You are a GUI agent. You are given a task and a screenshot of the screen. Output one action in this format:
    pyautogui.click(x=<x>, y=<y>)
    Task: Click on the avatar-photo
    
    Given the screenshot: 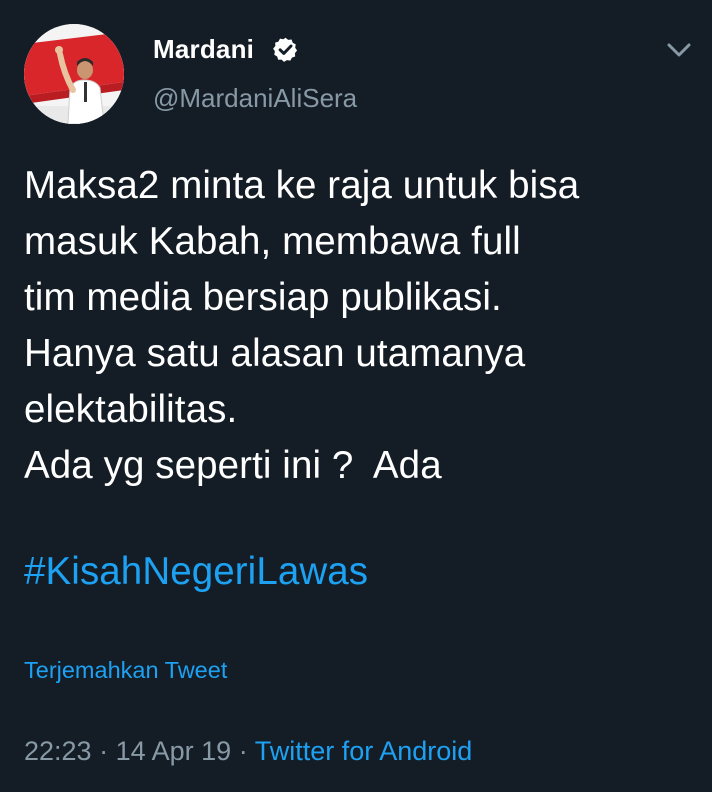 What is the action you would take?
    pyautogui.click(x=74, y=74)
    